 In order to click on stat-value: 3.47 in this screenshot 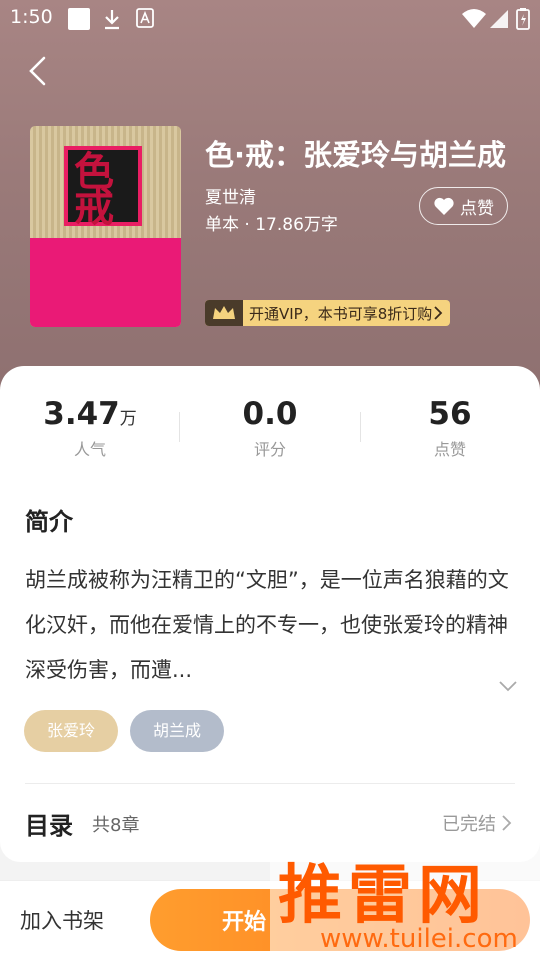, I will do `click(81, 414)`.